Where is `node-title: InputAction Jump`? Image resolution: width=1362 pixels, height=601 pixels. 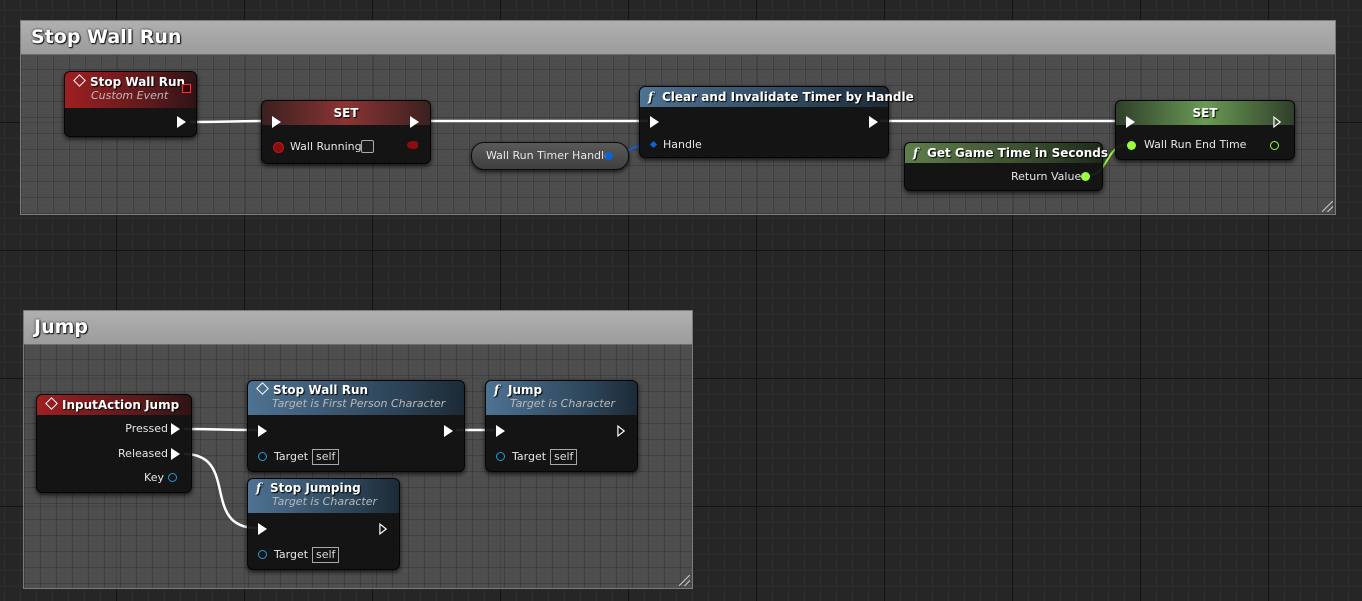
node-title: InputAction Jump is located at coordinates (121, 405).